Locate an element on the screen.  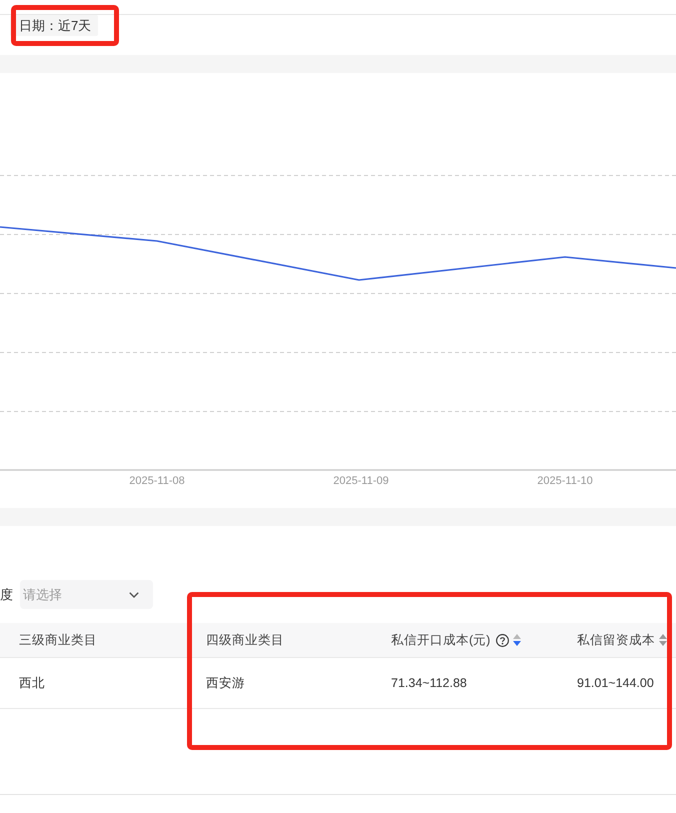
column-header: 四级商业类目 is located at coordinates (245, 640).